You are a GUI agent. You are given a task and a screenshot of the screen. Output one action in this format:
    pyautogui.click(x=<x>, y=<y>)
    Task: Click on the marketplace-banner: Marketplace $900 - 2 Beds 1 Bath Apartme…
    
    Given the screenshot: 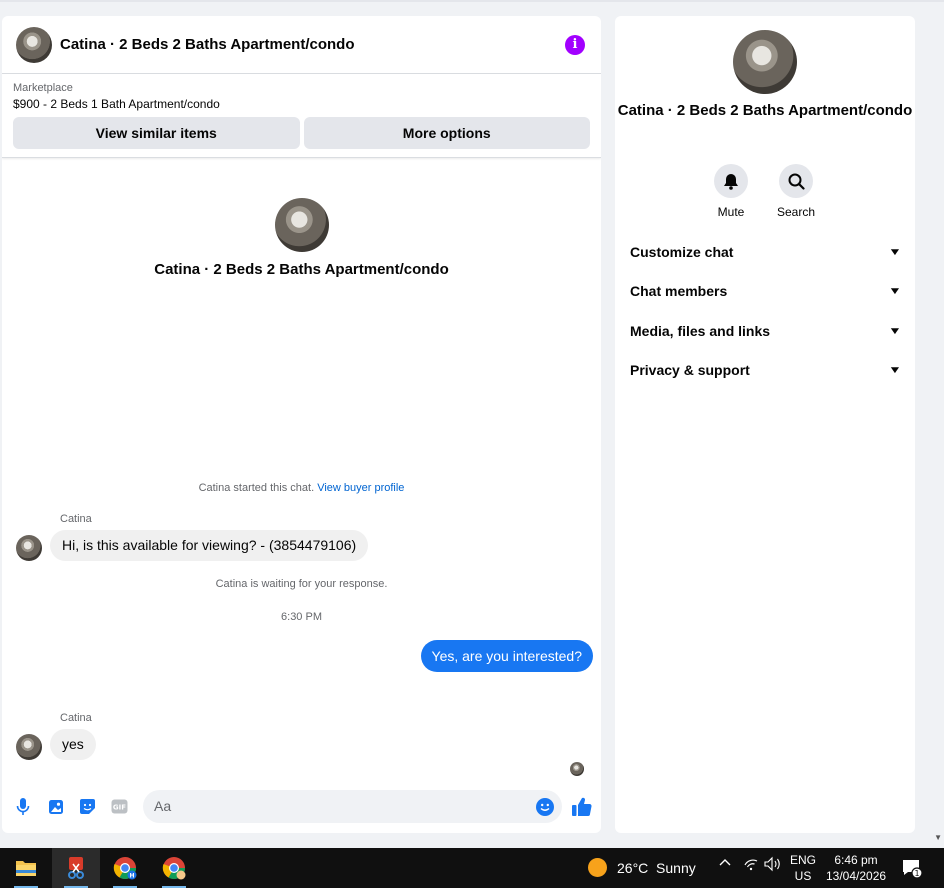 What is the action you would take?
    pyautogui.click(x=301, y=116)
    